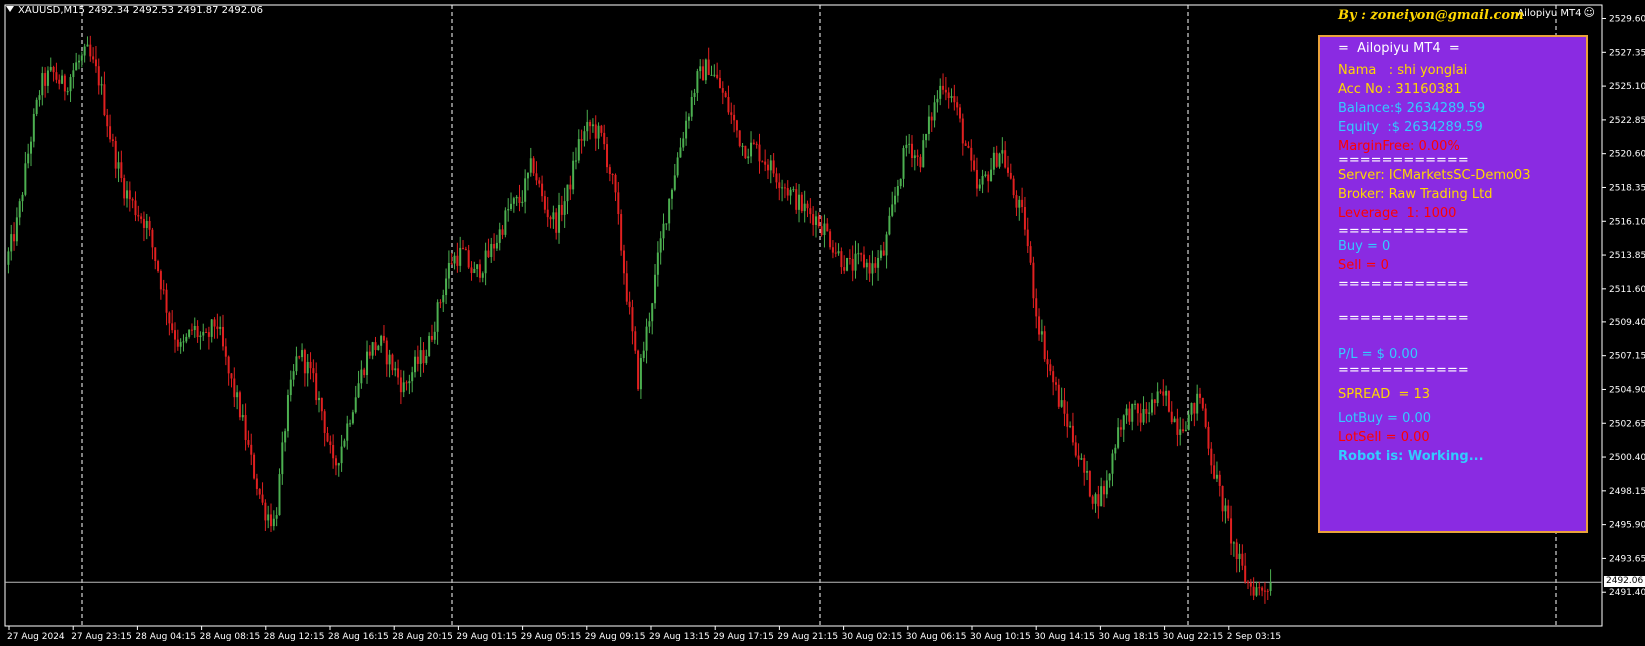 This screenshot has height=646, width=1645. What do you see at coordinates (743, 637) in the screenshot?
I see `x-tick-label: 29 Aug 17:15` at bounding box center [743, 637].